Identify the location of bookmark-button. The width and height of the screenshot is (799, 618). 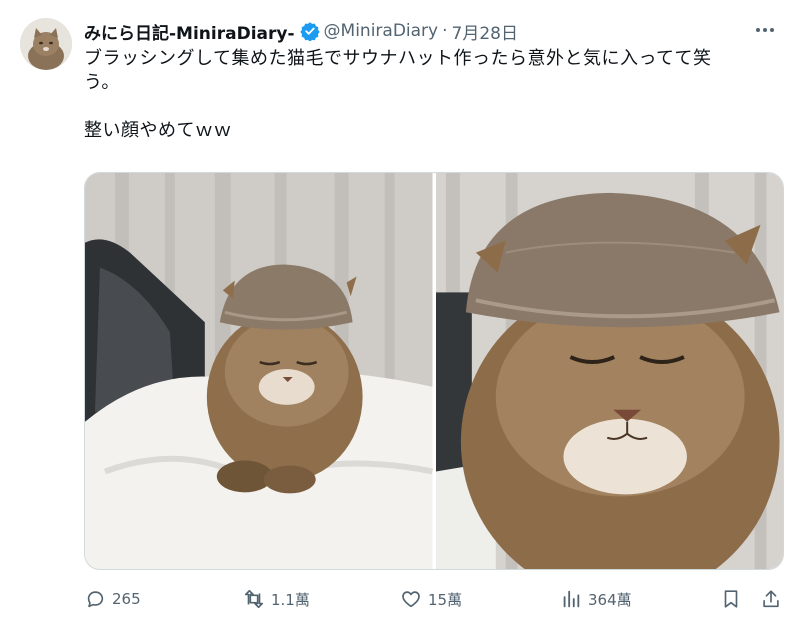
(734, 599).